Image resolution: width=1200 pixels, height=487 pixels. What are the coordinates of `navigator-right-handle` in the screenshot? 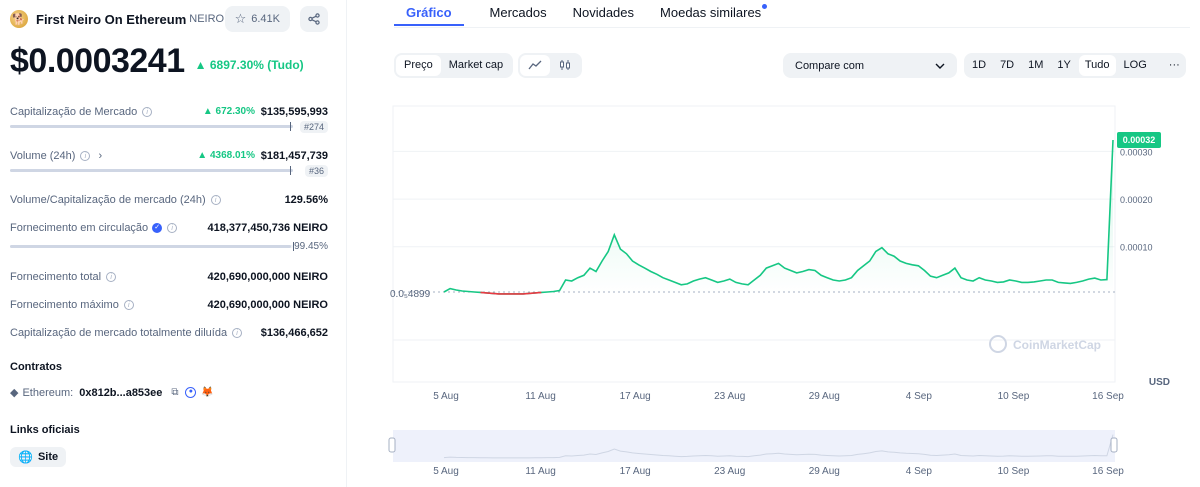 It's located at (1114, 445).